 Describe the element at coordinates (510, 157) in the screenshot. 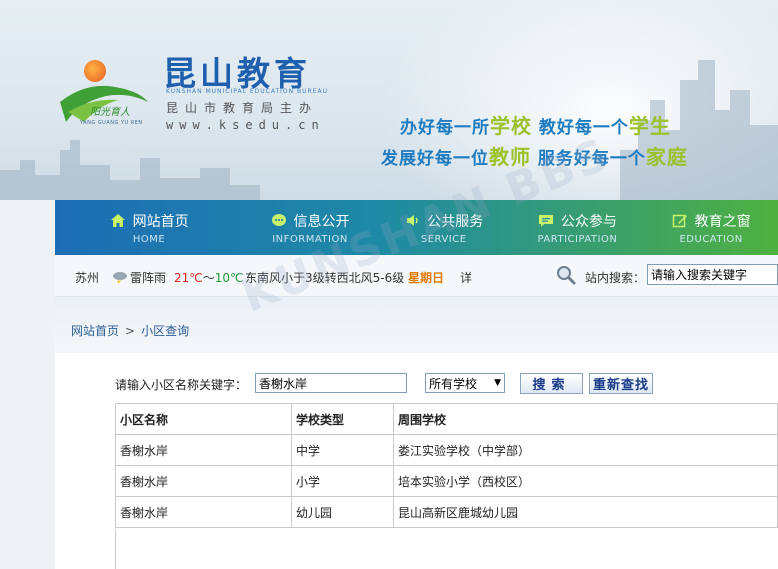

I see `slogan-highlight: 教师` at that location.